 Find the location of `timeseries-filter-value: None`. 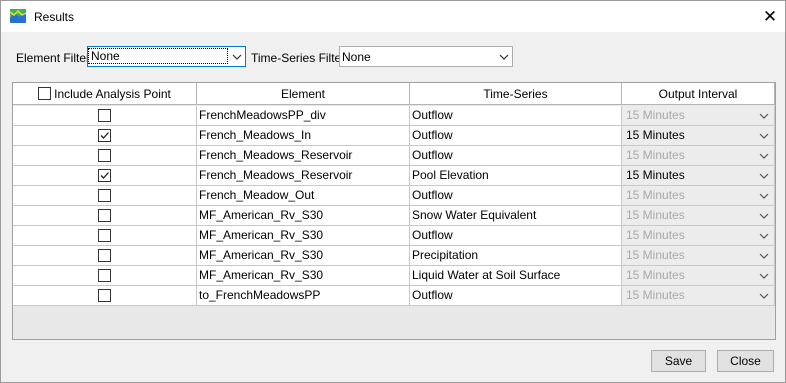

timeseries-filter-value: None is located at coordinates (356, 57).